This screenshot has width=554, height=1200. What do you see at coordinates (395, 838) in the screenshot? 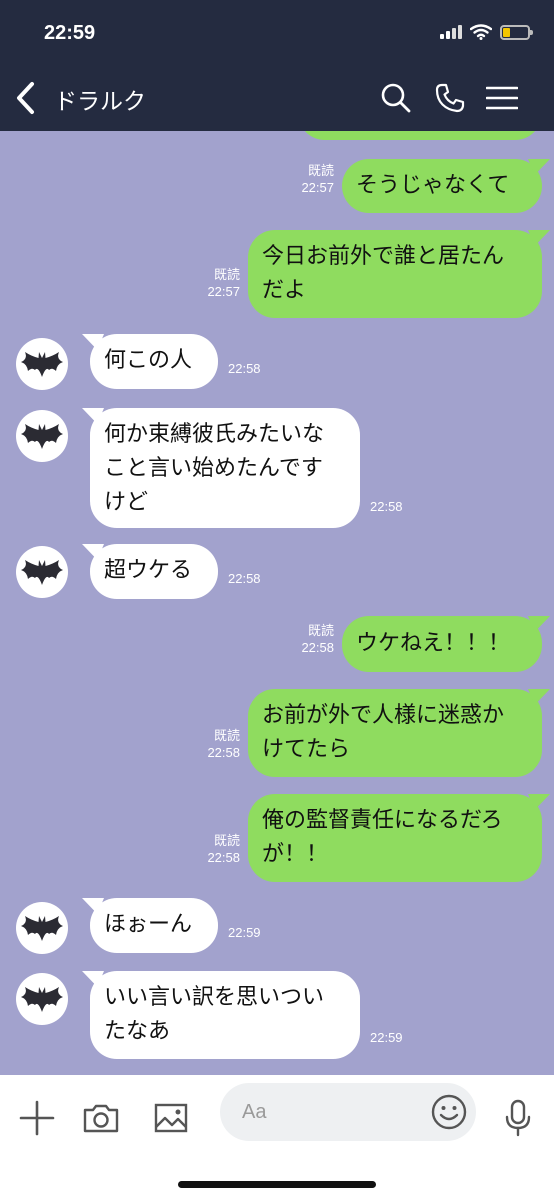
I see `outgoing-message-bubble: 俺の監督責任になるだろ が！！` at bounding box center [395, 838].